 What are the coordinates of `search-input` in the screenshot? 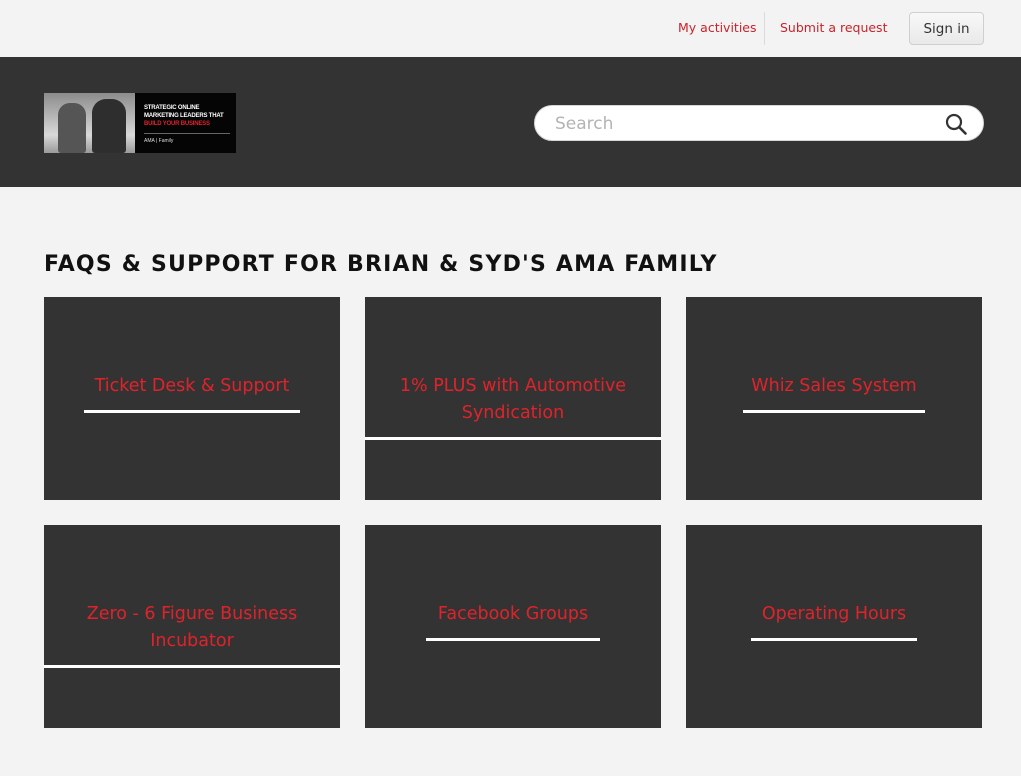 It's located at (745, 124).